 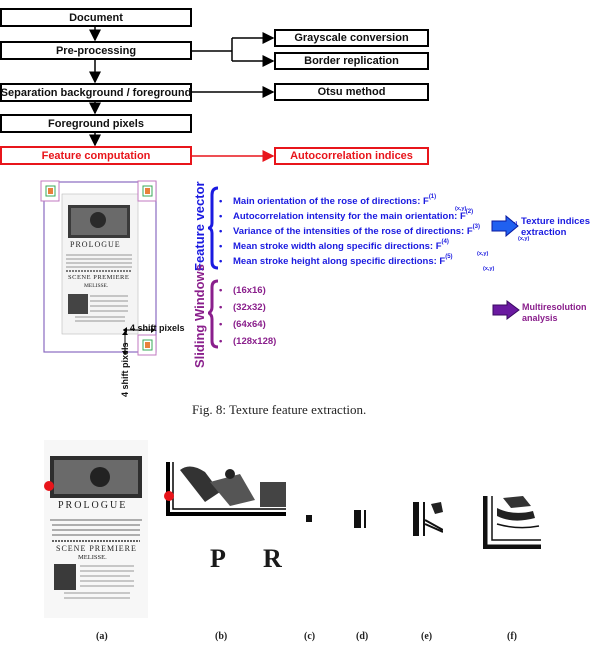 I want to click on step-document: Document, so click(x=96, y=17).